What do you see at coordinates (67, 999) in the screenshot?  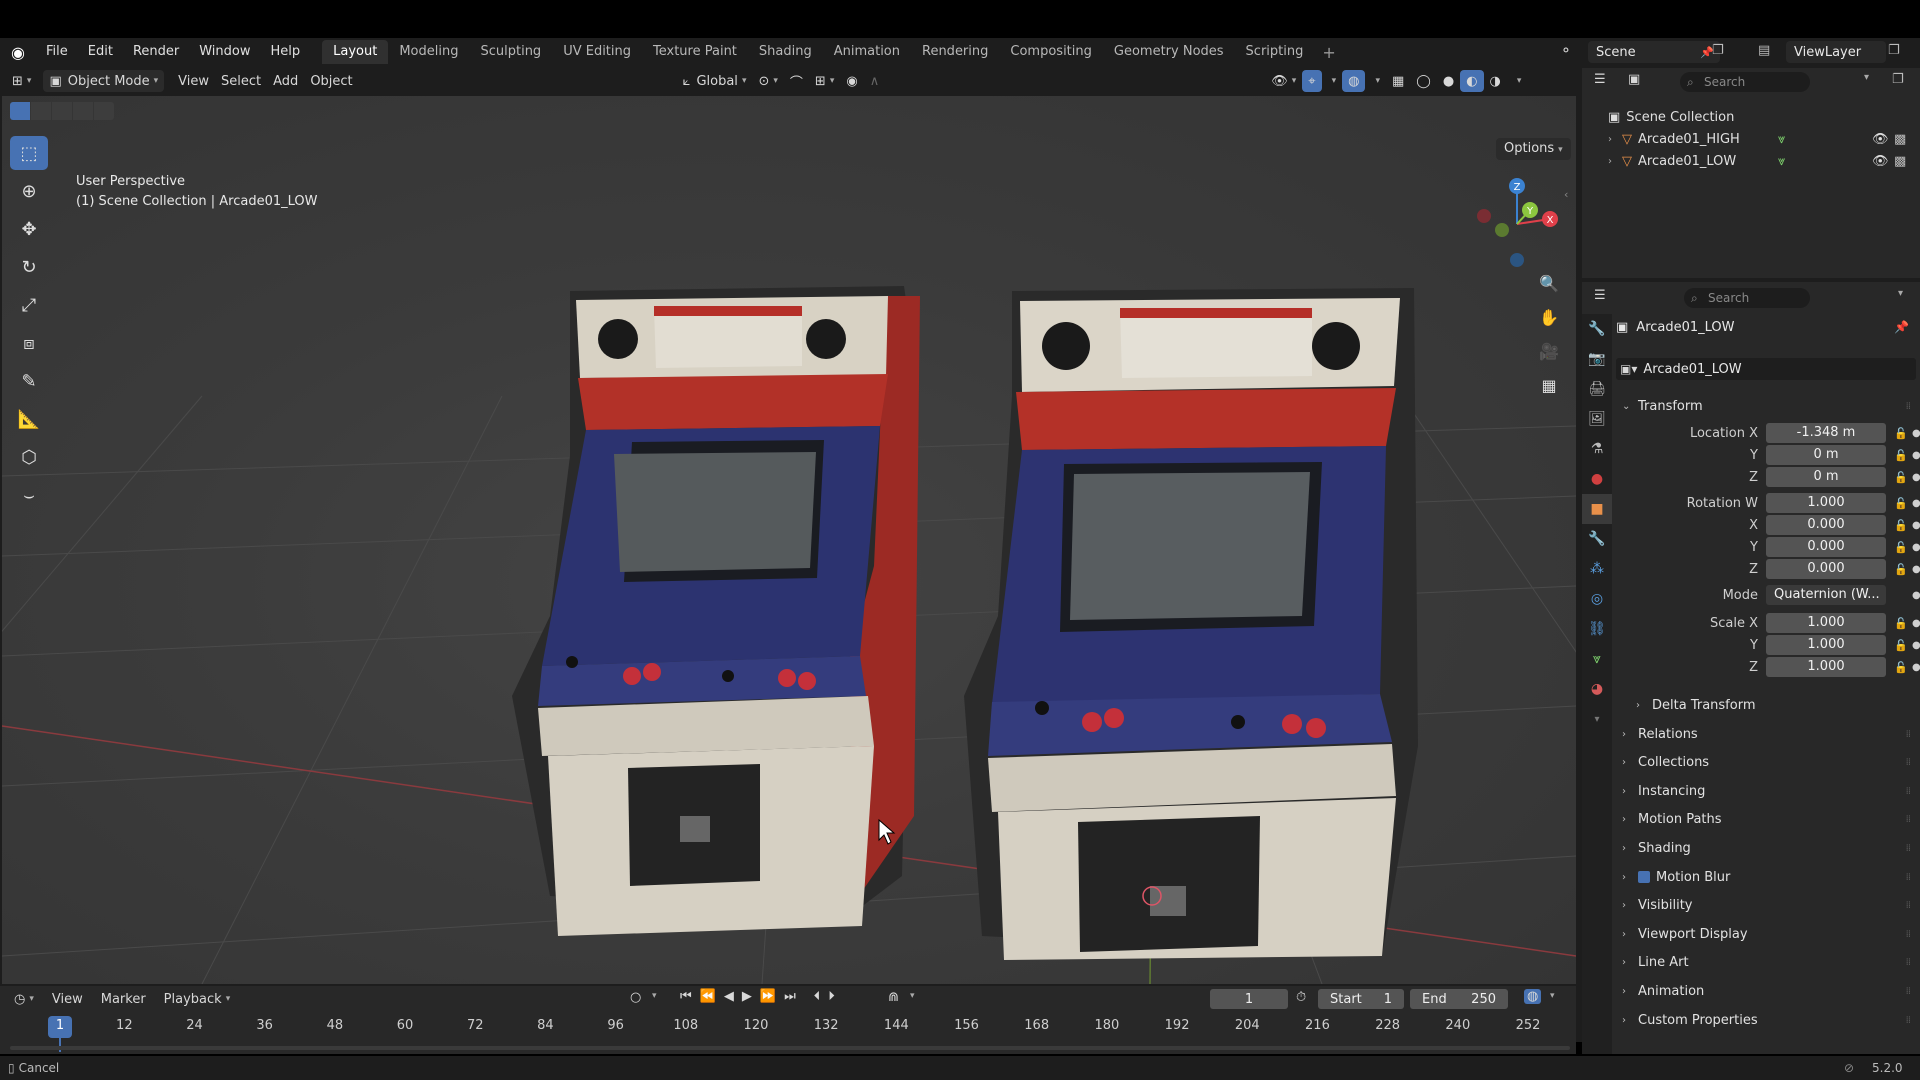 I see `timeline-menu-view: View` at bounding box center [67, 999].